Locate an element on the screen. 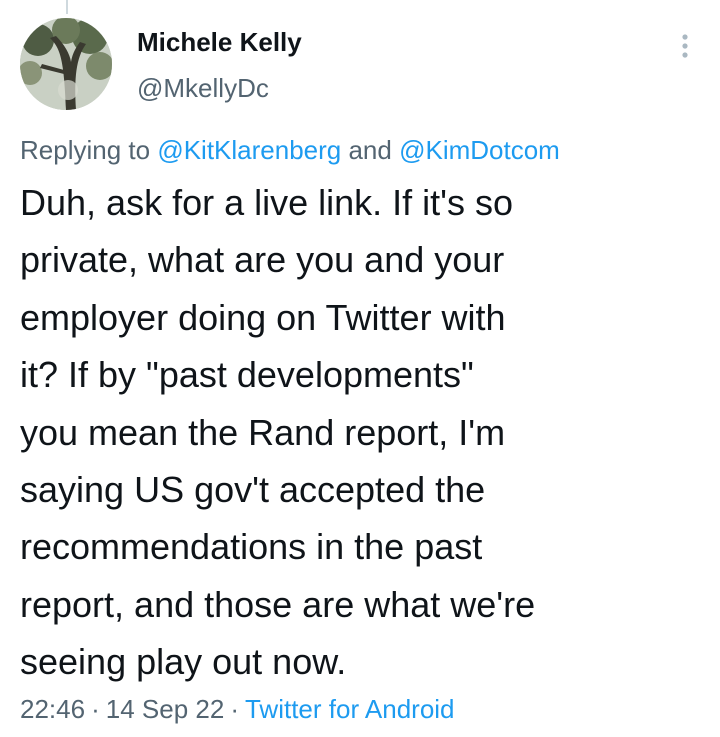  tweet-metadata: 22:46 · 14 Sep 22 · Twitter for Android is located at coordinates (237, 709).